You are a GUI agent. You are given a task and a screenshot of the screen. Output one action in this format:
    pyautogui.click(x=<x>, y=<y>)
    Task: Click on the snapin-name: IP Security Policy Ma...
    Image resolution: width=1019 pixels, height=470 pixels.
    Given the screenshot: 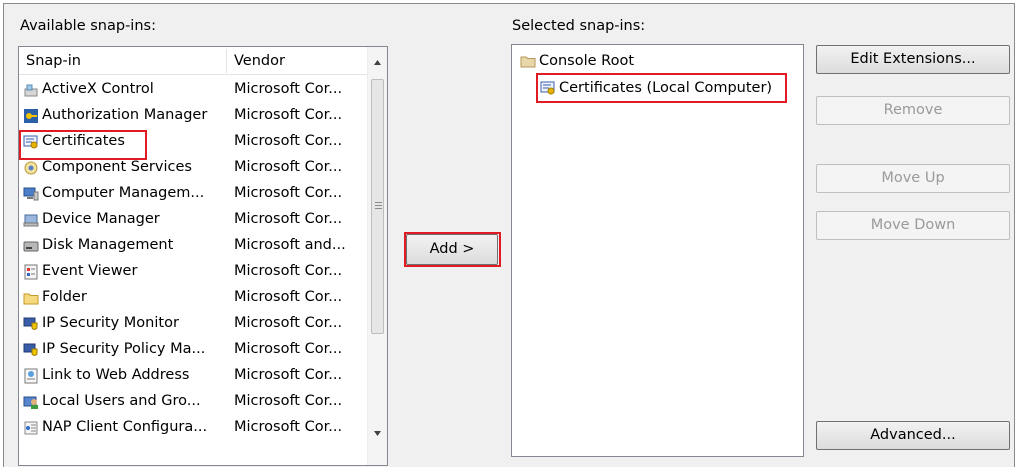 What is the action you would take?
    pyautogui.click(x=124, y=349)
    